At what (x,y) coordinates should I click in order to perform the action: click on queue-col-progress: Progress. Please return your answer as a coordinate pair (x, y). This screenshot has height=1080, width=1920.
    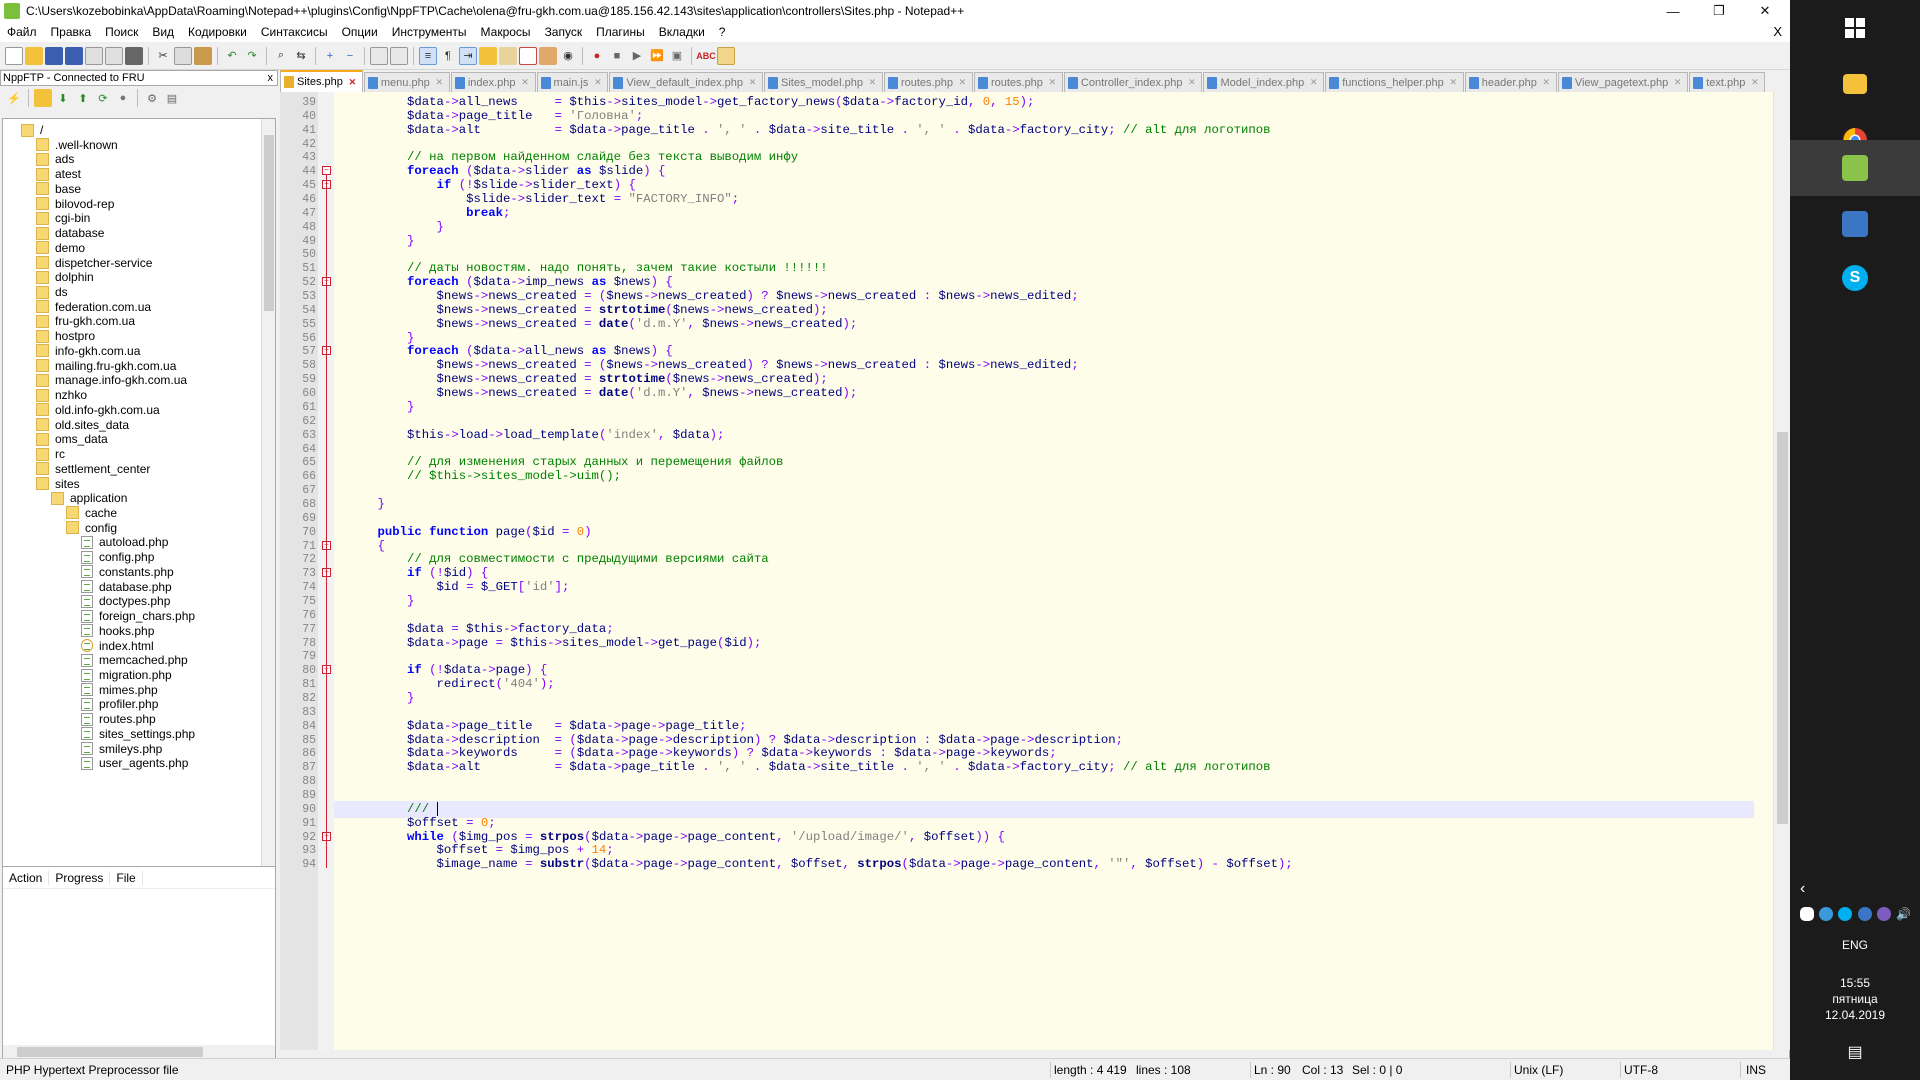
    Looking at the image, I should click on (80, 877).